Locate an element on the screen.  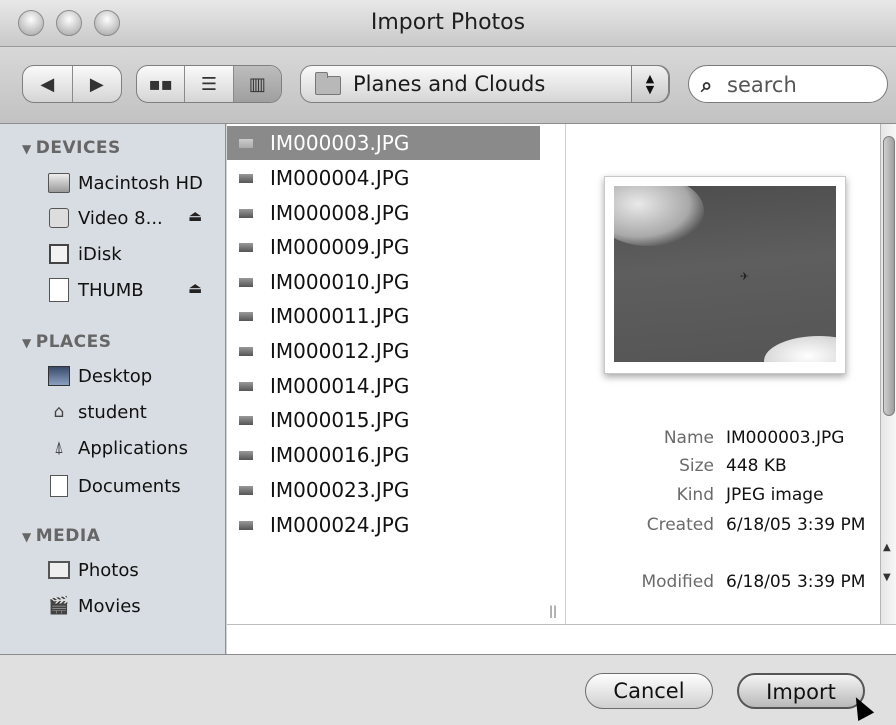
file-row: IM000023.JPG is located at coordinates (383, 490).